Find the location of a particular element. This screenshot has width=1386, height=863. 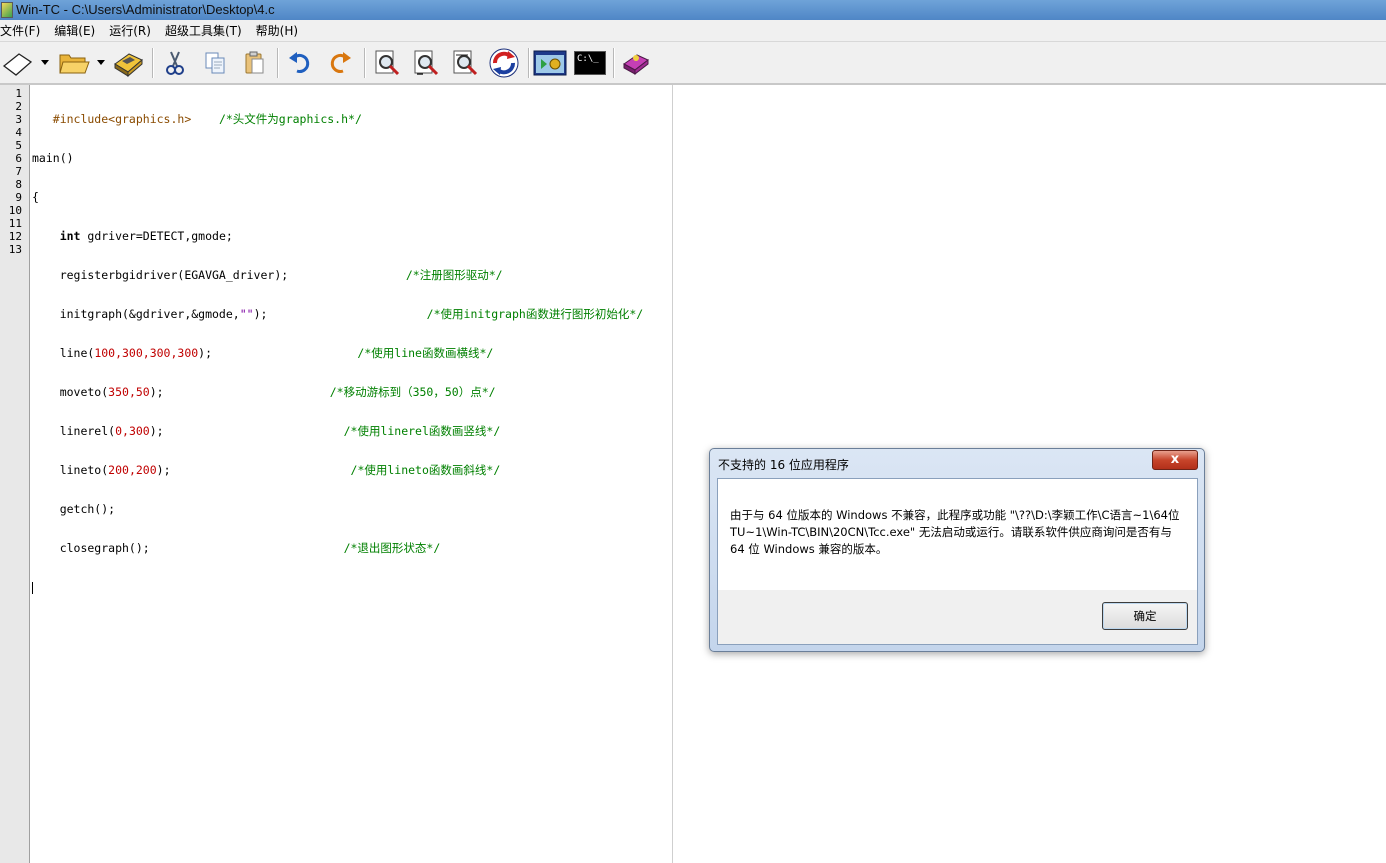

find-icon is located at coordinates (387, 63).